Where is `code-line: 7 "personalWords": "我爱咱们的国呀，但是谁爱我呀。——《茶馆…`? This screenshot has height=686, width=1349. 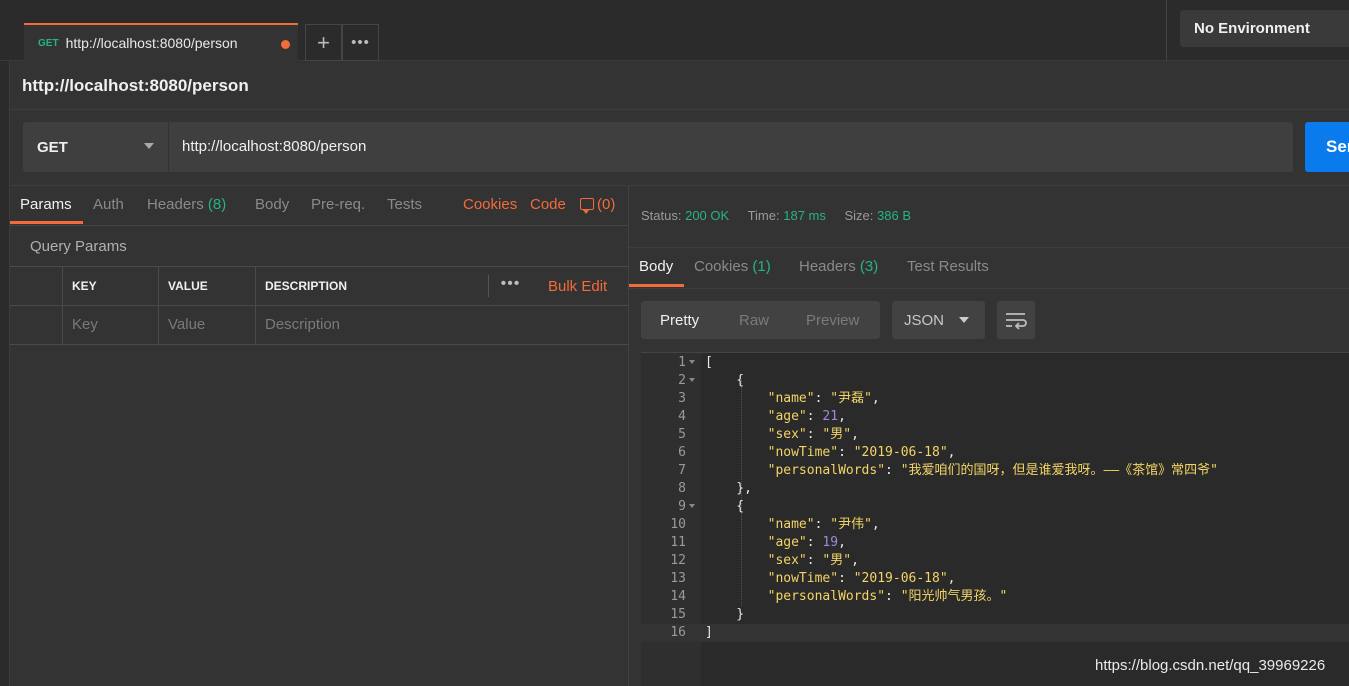 code-line: 7 "personalWords": "我爱咱们的国呀，但是谁爱我呀。——《茶馆… is located at coordinates (995, 471).